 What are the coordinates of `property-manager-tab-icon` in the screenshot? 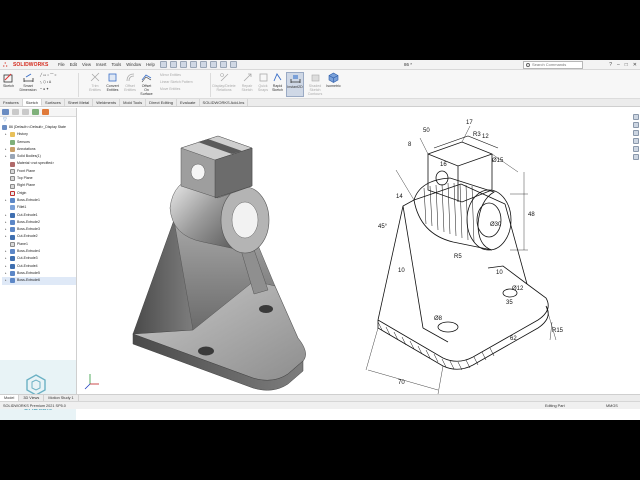 It's located at (15, 112).